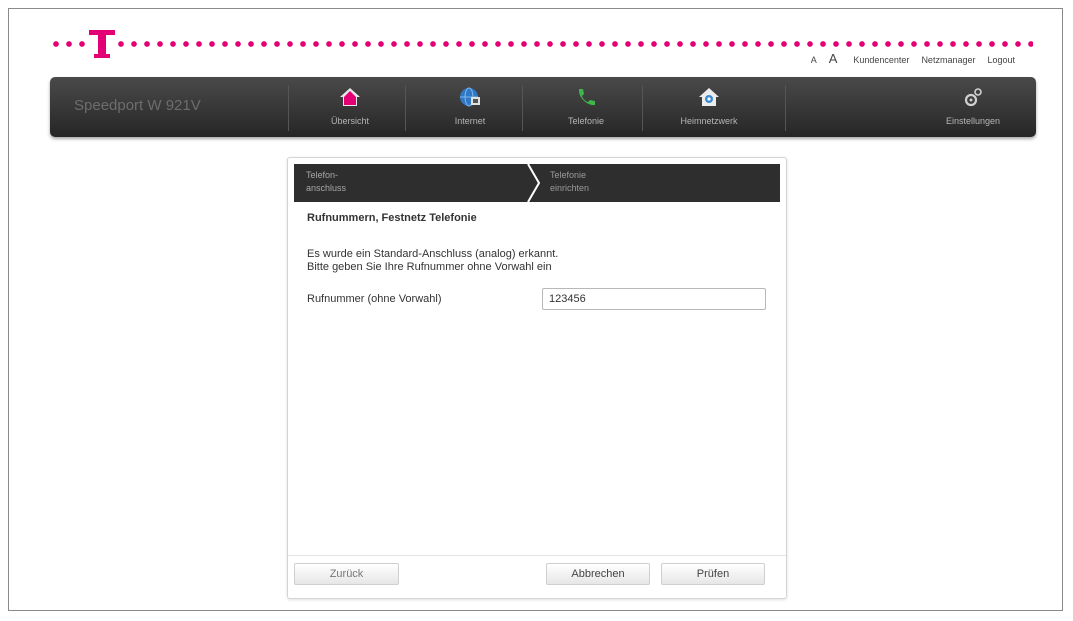 Image resolution: width=1073 pixels, height=621 pixels. I want to click on phone-number-input, so click(654, 299).